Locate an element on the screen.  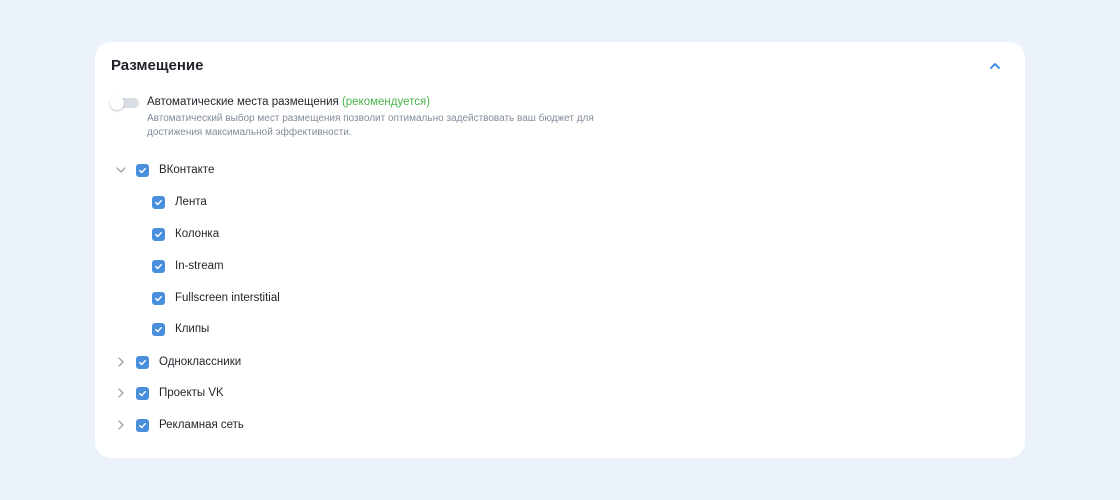
platform-row-ad-network: Рекламная сеть is located at coordinates (179, 425).